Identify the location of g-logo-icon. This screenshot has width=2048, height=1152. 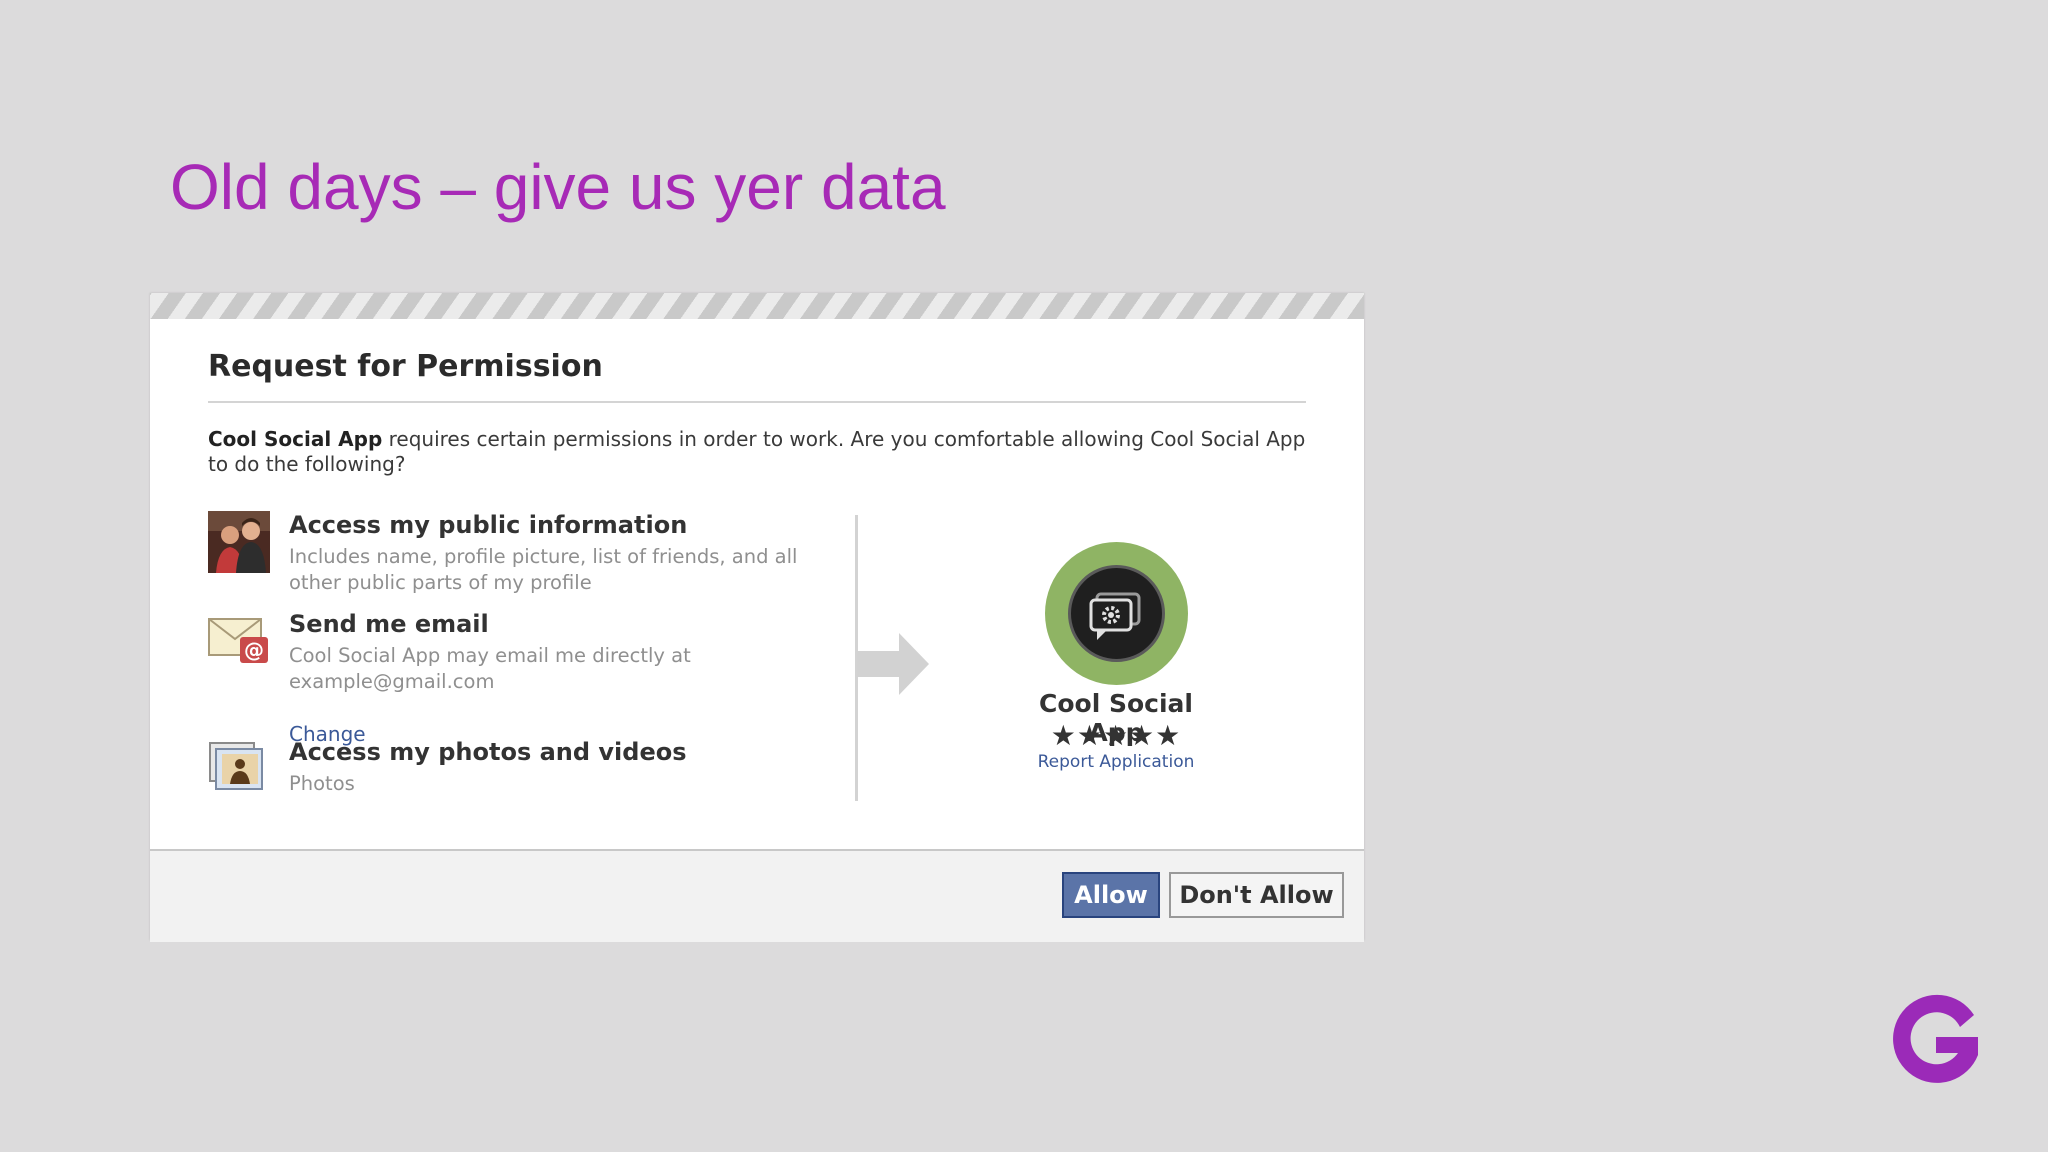
(1936, 1047).